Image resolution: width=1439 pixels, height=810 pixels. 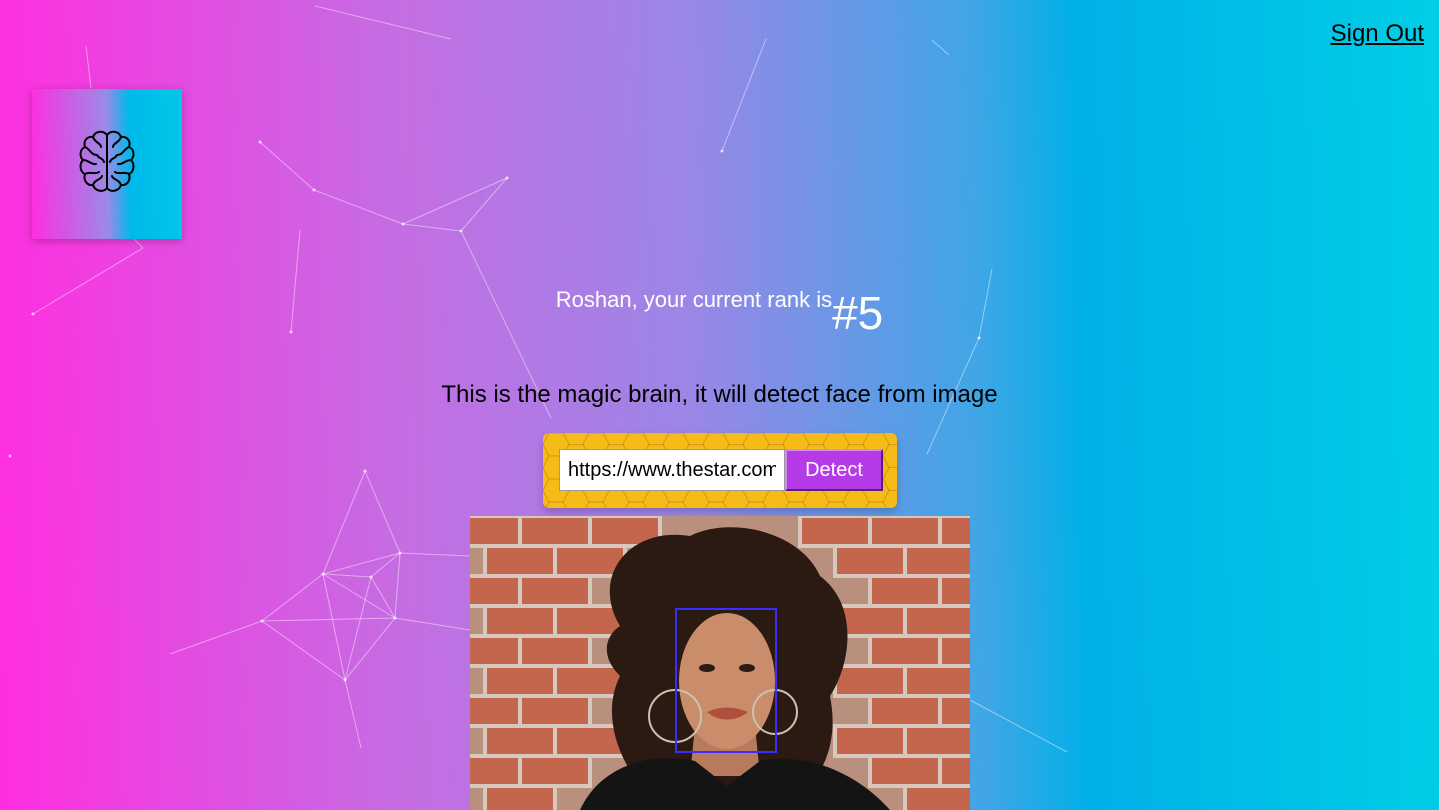 I want to click on detect-button: Detect, so click(x=834, y=470).